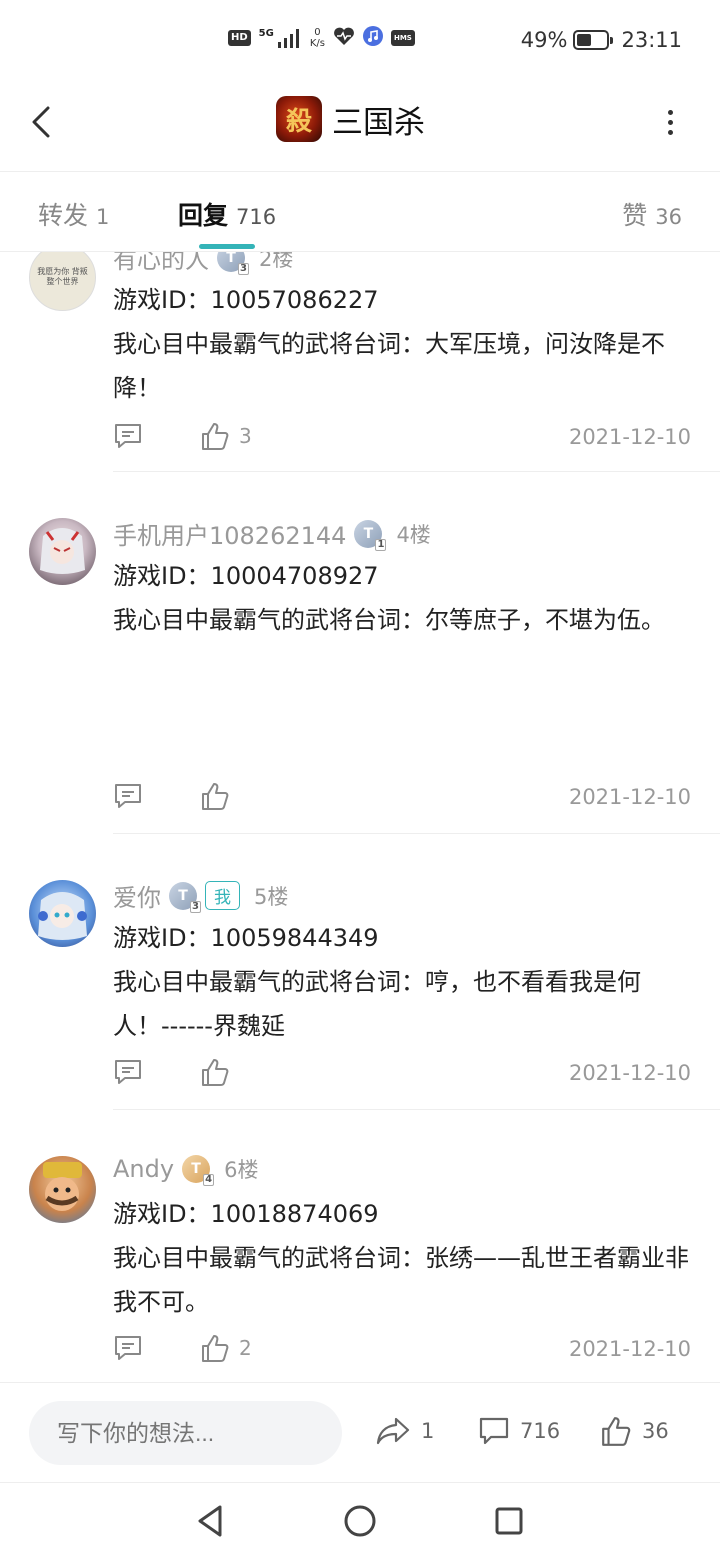 The image size is (720, 1559). Describe the element at coordinates (246, 938) in the screenshot. I see `game-id: 游戏ID：10059844349` at that location.